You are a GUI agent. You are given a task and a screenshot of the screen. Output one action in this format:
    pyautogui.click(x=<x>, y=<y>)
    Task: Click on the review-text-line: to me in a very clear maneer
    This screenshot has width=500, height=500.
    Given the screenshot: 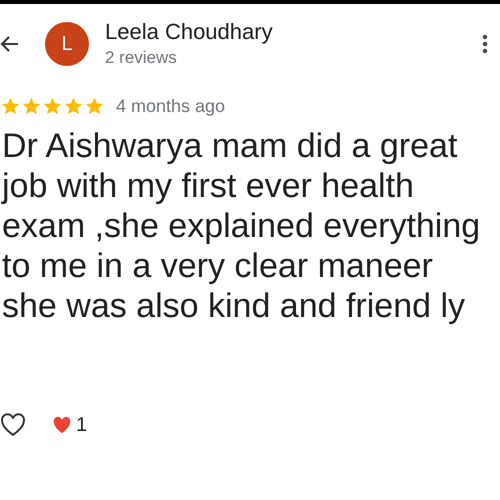 What is the action you would take?
    pyautogui.click(x=217, y=266)
    